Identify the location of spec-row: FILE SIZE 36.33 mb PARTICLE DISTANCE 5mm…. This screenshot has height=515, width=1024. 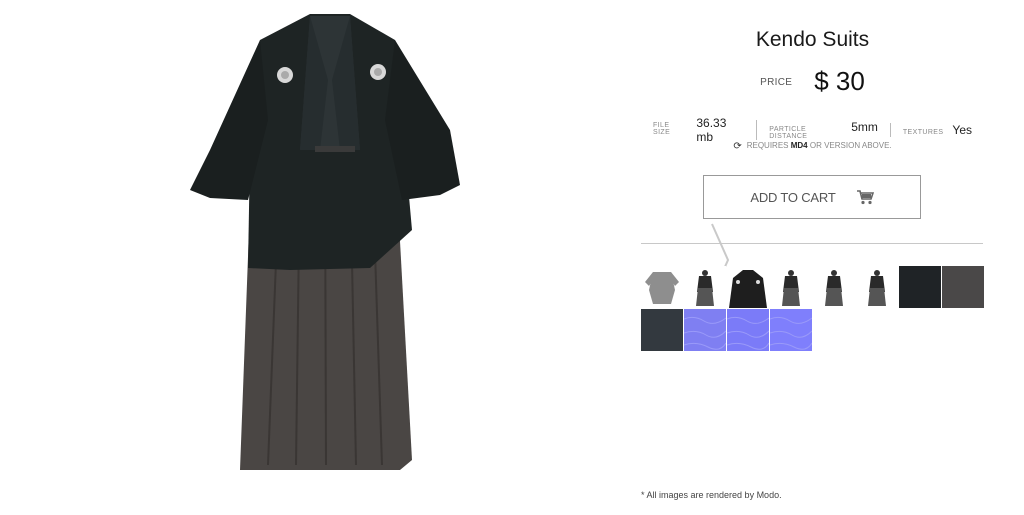
(812, 130).